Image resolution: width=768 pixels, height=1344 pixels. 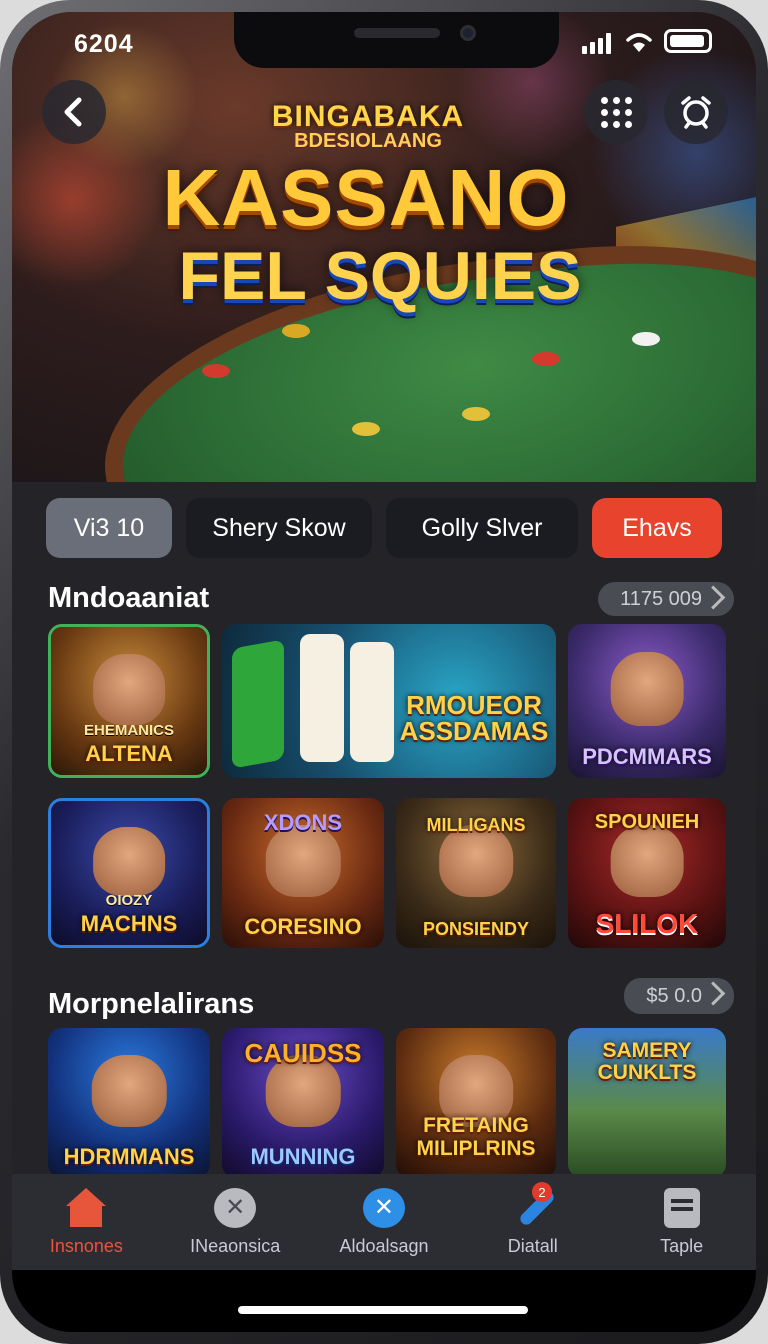 What do you see at coordinates (474, 718) in the screenshot?
I see `card-title: RMOUEOR ASSDAMAS` at bounding box center [474, 718].